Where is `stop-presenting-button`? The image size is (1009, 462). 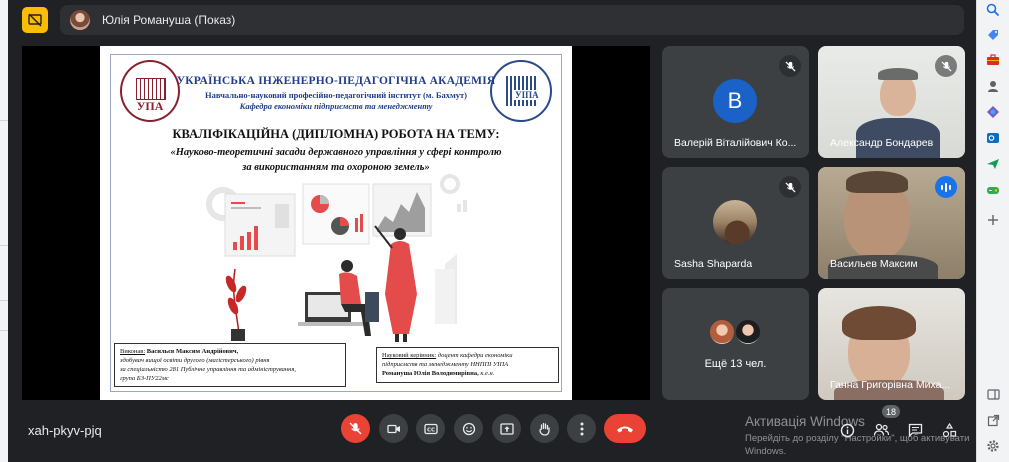
stop-presenting-button is located at coordinates (35, 20).